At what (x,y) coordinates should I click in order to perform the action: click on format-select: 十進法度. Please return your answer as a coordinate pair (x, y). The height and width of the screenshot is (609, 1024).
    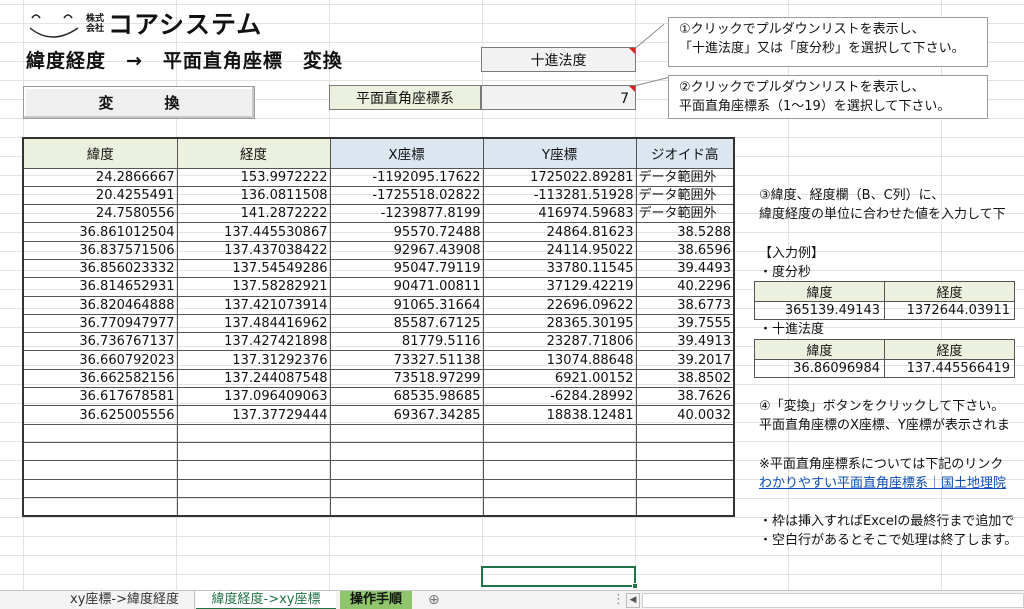
    Looking at the image, I should click on (558, 59).